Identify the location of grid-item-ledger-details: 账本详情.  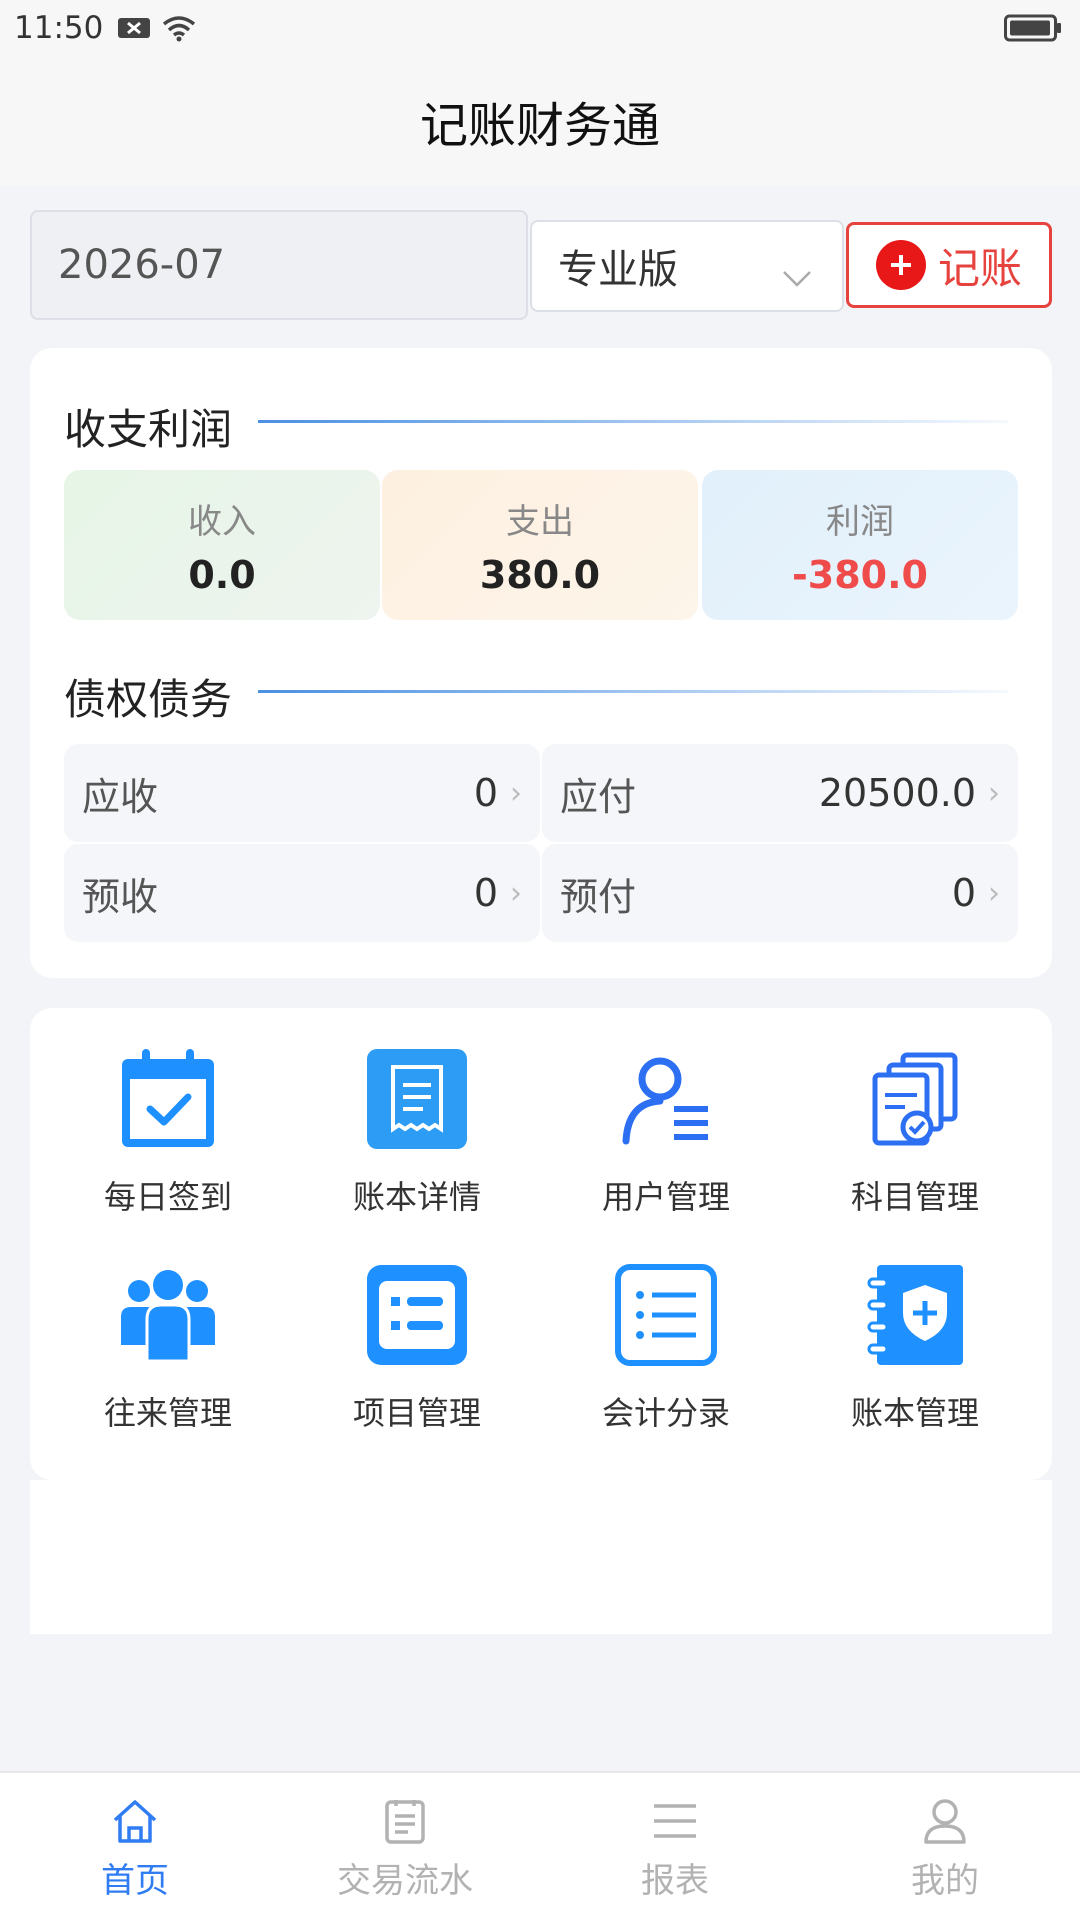
(417, 1144).